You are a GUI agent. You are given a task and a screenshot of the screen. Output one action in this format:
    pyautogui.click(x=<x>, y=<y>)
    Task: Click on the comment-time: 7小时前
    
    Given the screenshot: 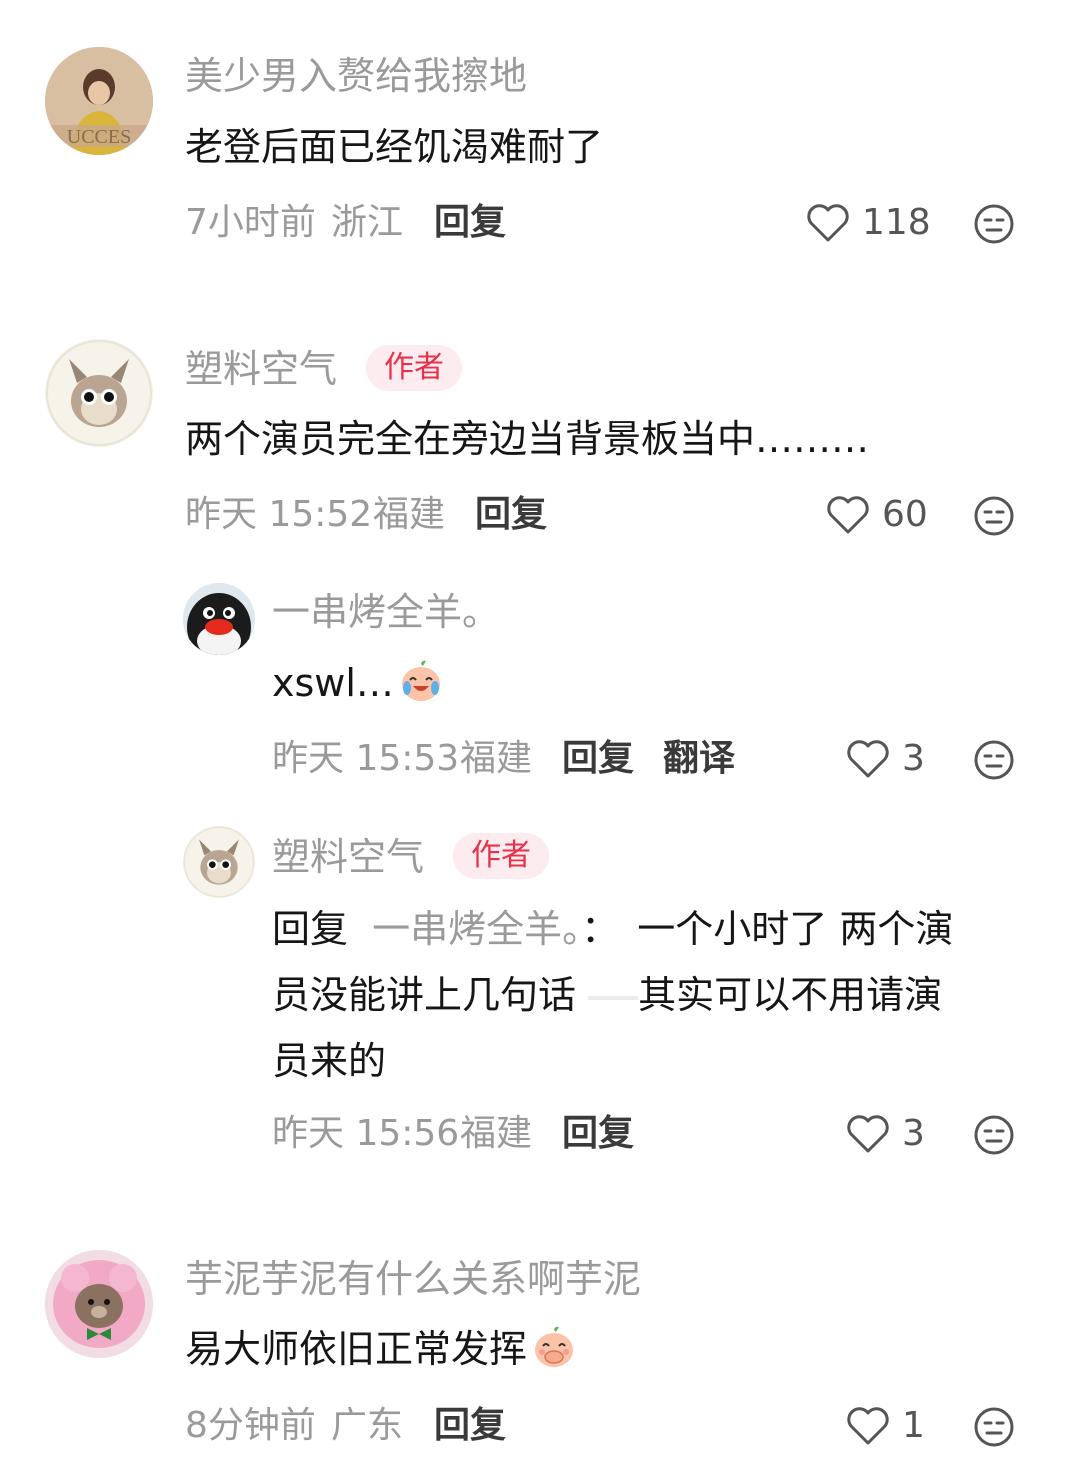 What is the action you would take?
    pyautogui.click(x=250, y=222)
    